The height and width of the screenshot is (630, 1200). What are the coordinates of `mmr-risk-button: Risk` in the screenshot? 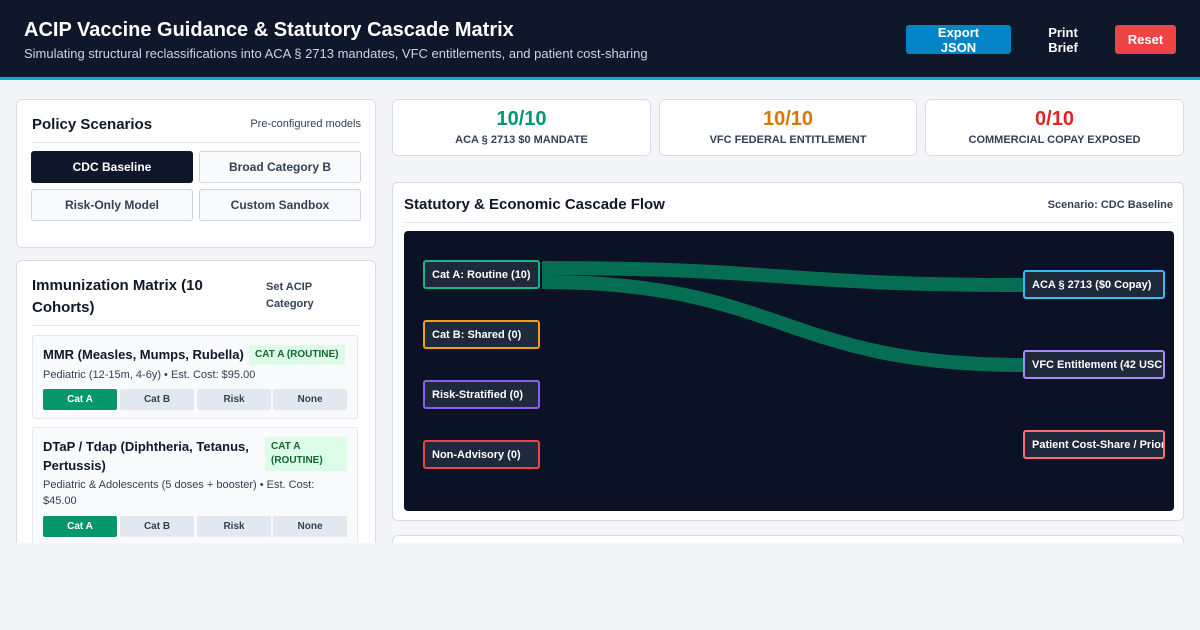 It's located at (234, 399).